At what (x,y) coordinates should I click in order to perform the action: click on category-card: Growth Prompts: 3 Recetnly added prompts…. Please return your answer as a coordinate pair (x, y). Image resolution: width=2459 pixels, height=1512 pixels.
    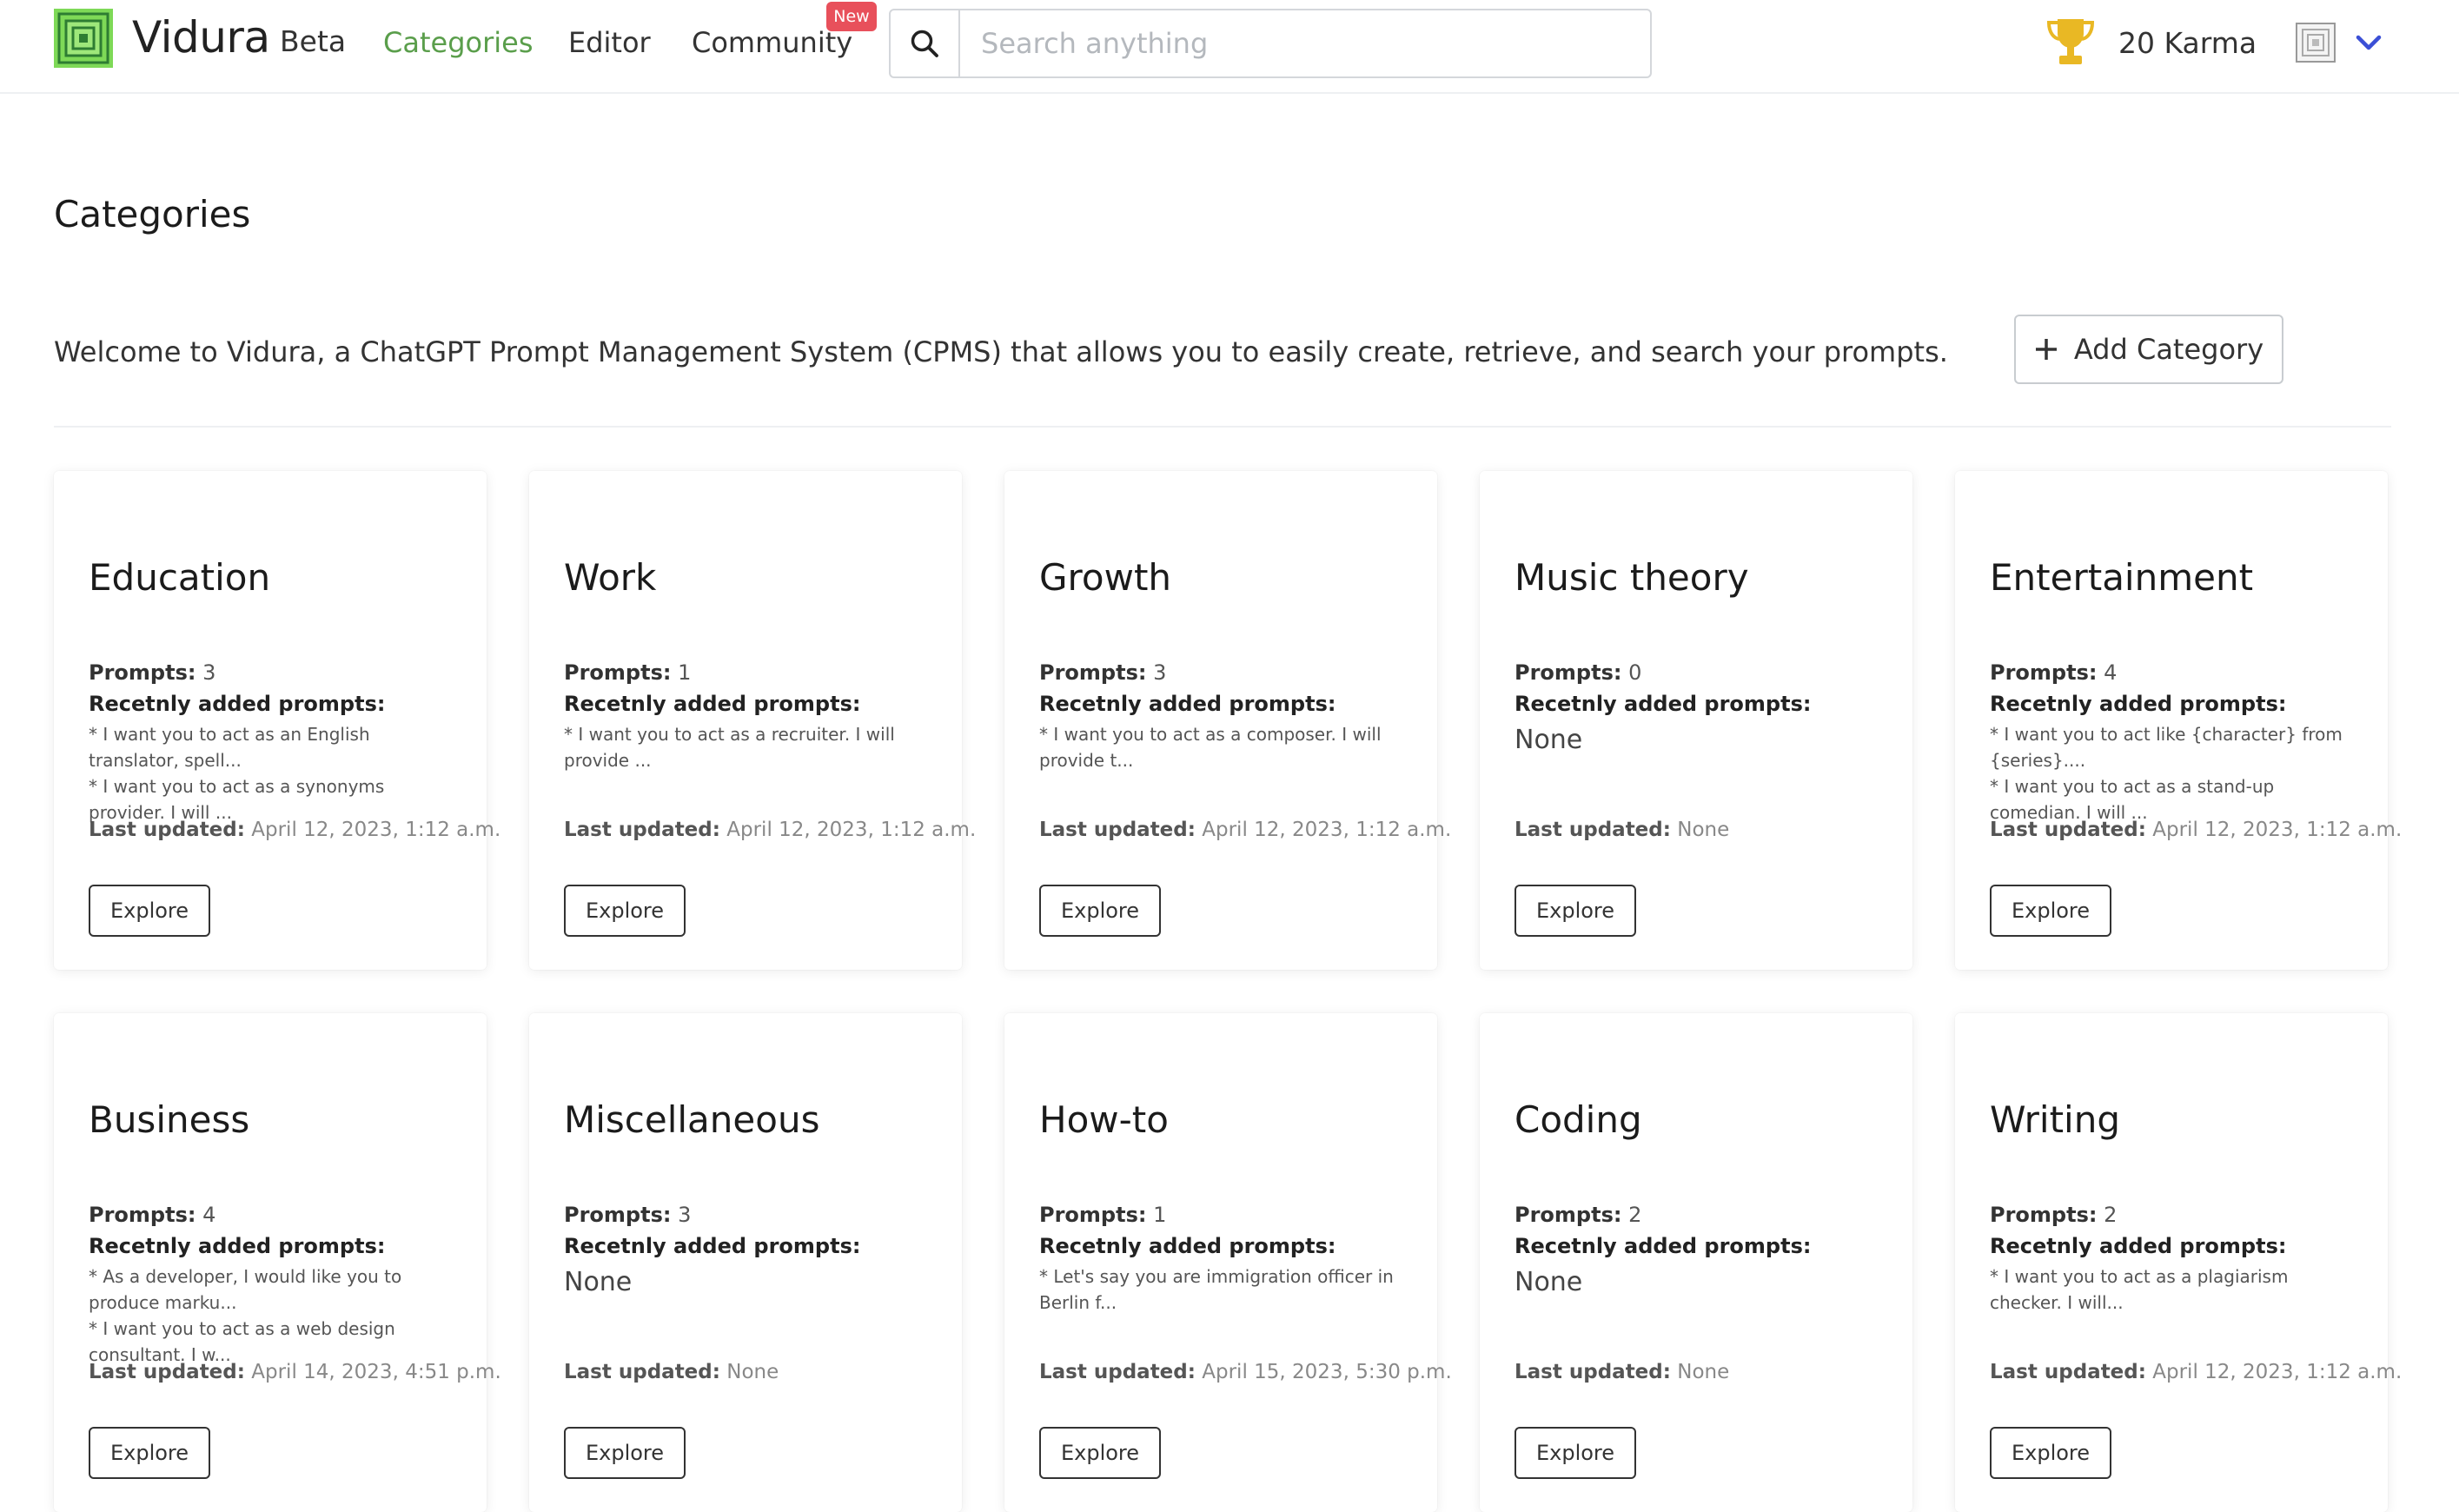
    Looking at the image, I should click on (1227, 720).